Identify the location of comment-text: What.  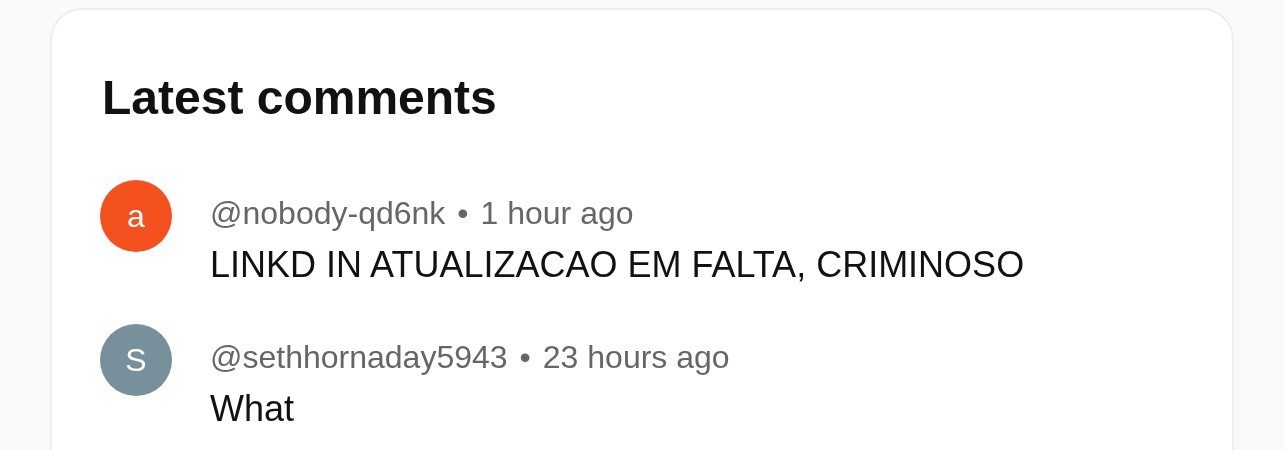
(253, 409).